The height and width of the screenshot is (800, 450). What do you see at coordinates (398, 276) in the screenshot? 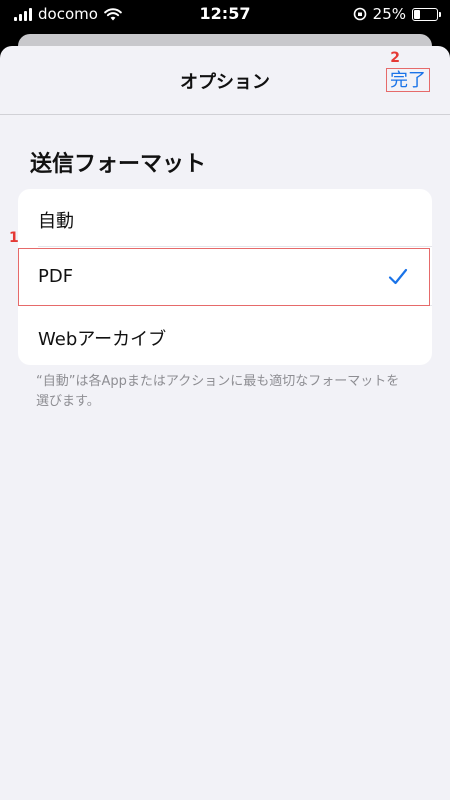
I see `checkmark-icon` at bounding box center [398, 276].